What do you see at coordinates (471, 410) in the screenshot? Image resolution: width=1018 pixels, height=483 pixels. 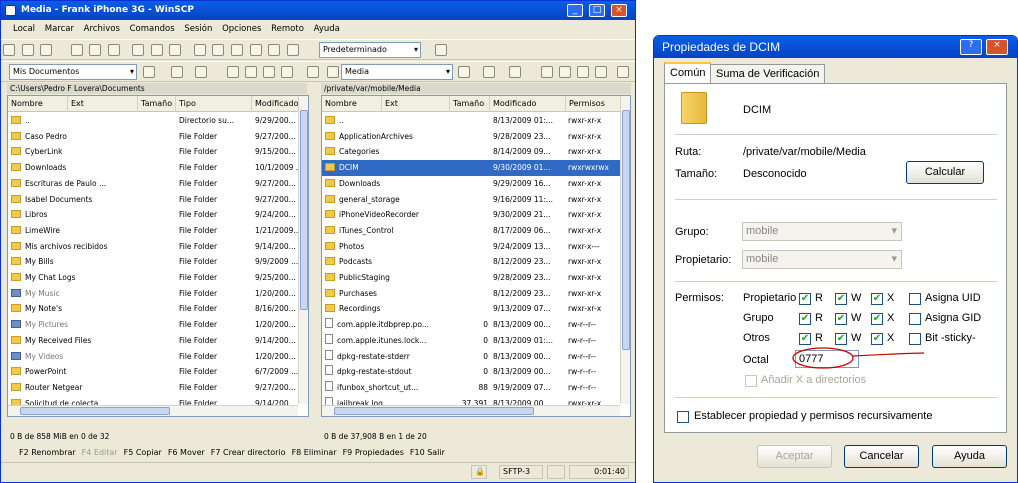 I see `remote-horizontal-scrollbar` at bounding box center [471, 410].